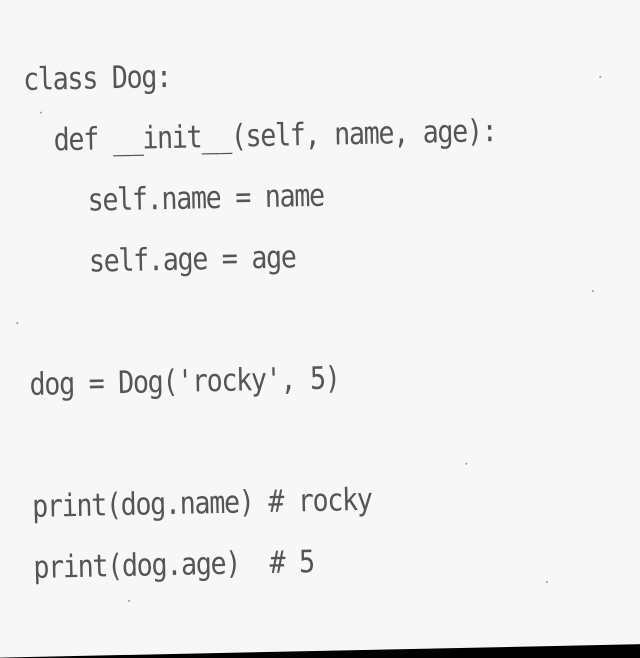  I want to click on code-line-init-def: def __init__(self, name, age):, so click(275, 136).